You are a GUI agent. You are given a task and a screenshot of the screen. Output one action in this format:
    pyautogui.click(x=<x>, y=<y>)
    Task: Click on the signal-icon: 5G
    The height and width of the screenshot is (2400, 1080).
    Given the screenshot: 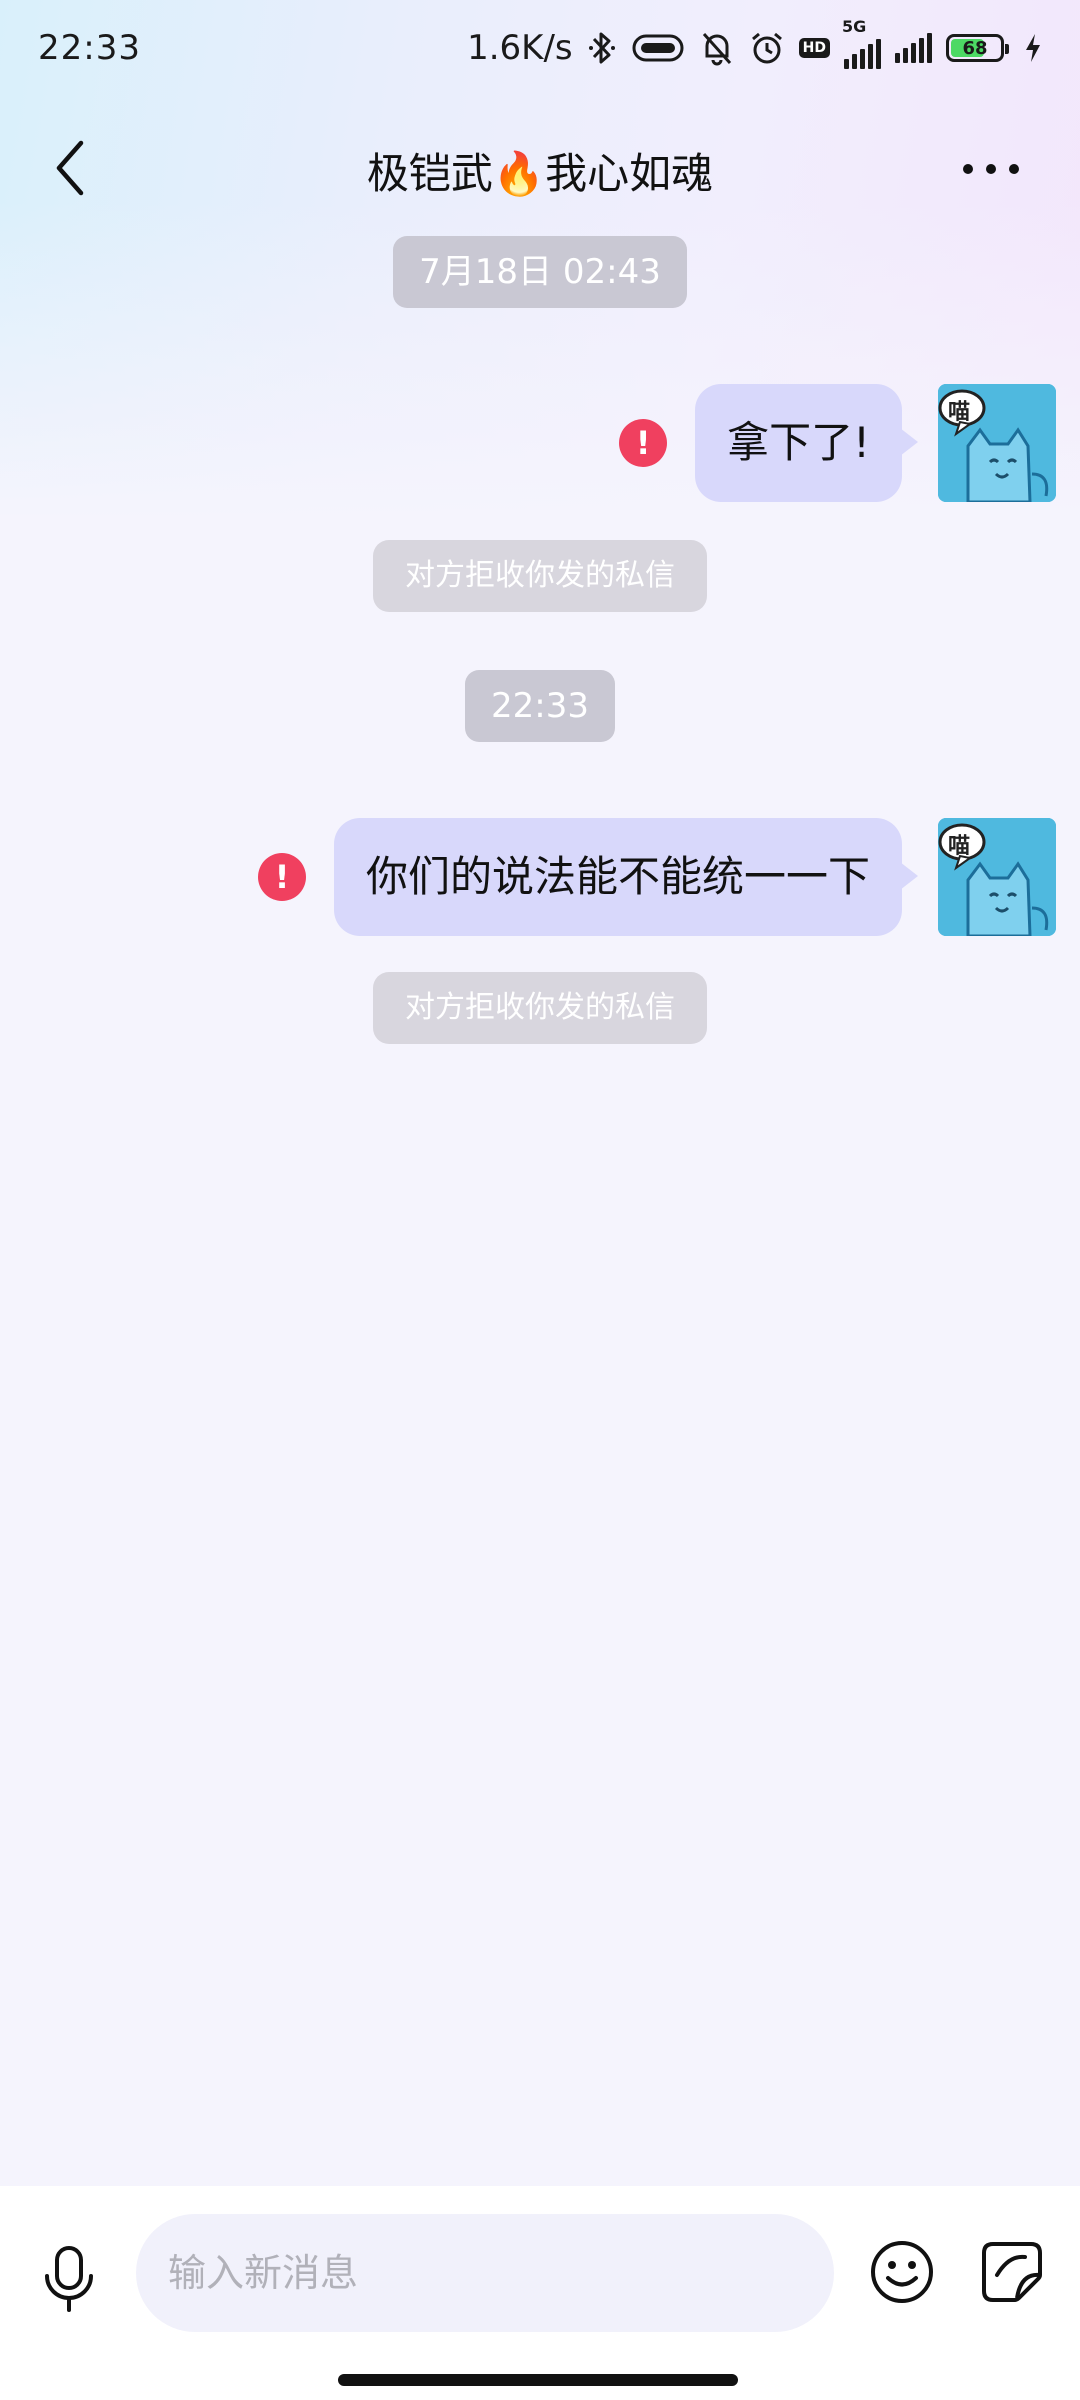 What is the action you would take?
    pyautogui.click(x=861, y=43)
    